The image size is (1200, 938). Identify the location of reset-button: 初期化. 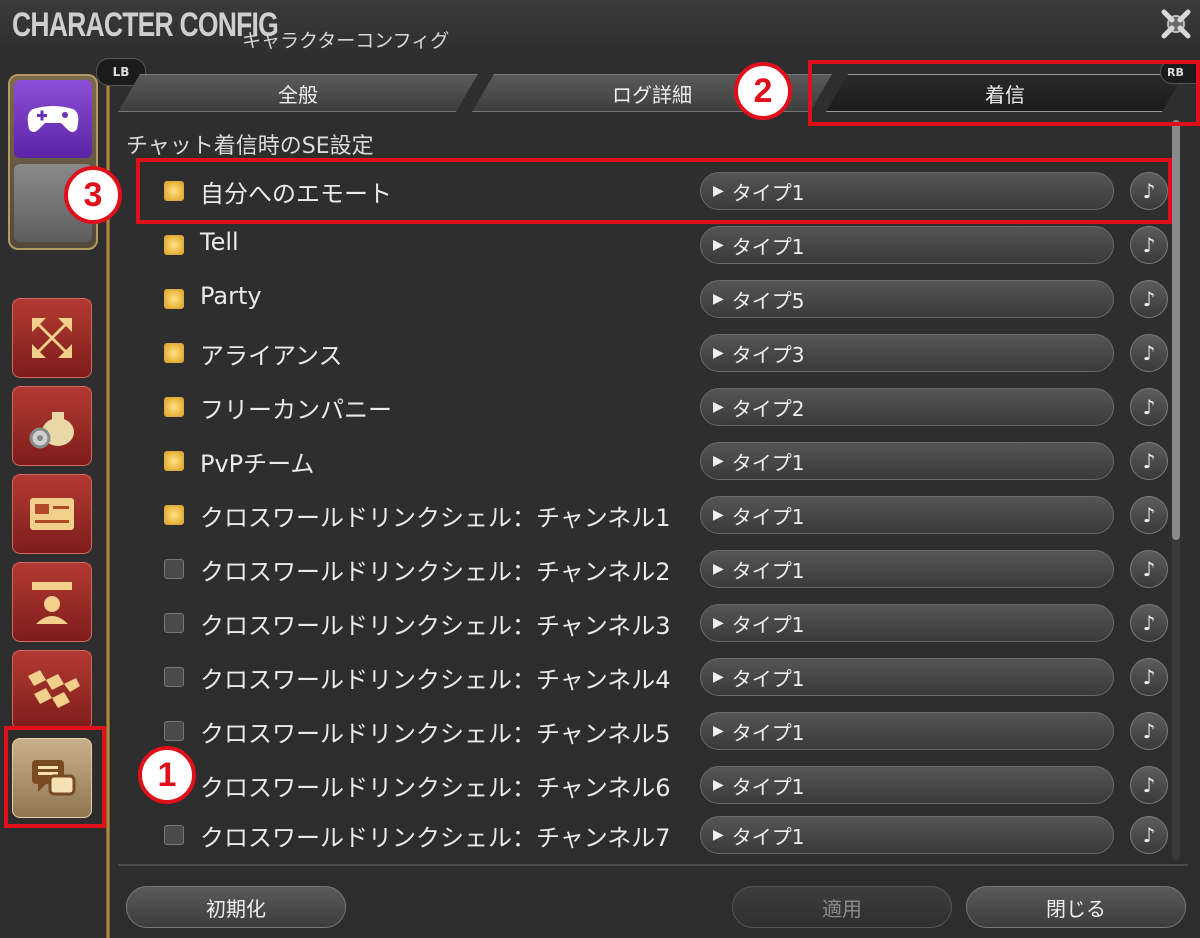
(236, 907).